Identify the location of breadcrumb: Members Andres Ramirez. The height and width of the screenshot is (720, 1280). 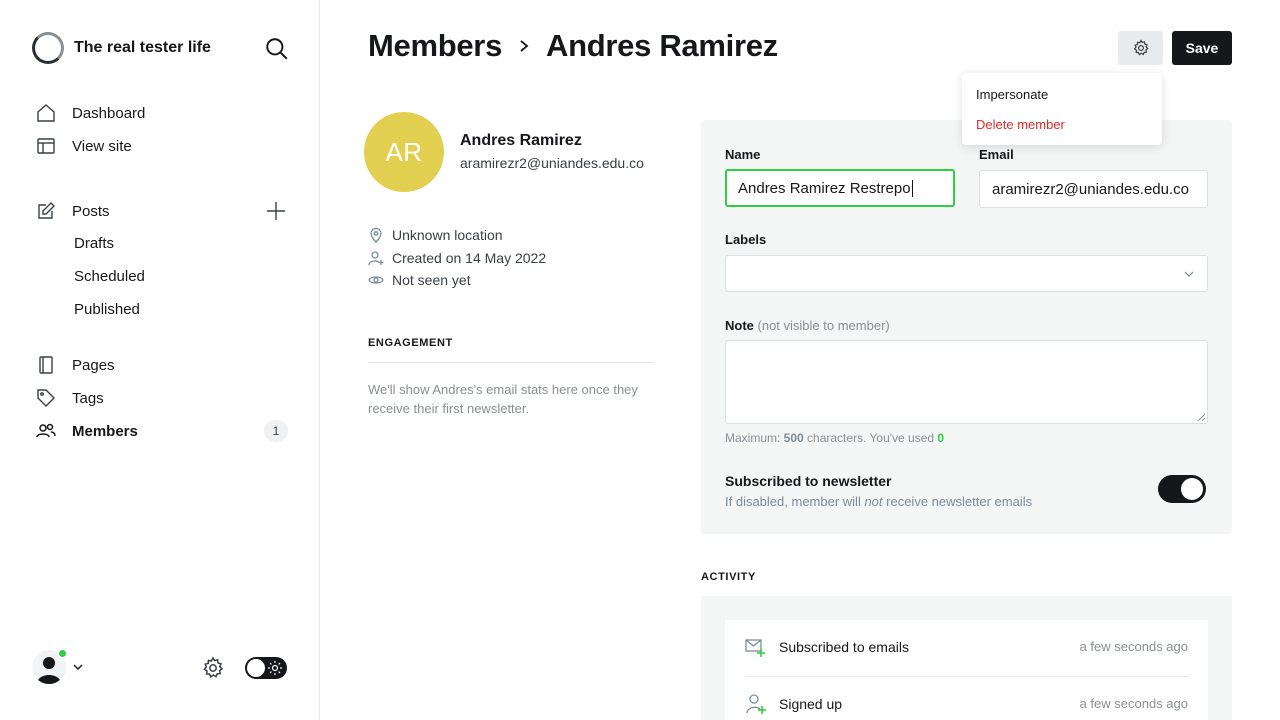
(573, 46).